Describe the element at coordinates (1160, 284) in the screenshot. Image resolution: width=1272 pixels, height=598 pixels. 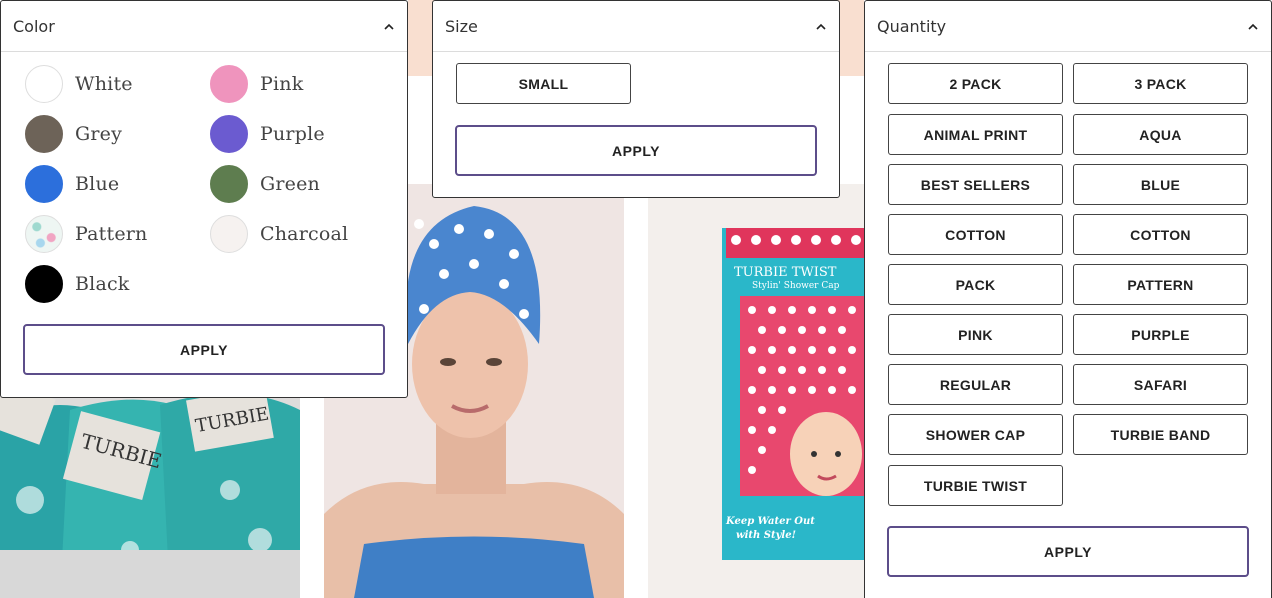
I see `quantity-option-pattern: PATTERN` at that location.